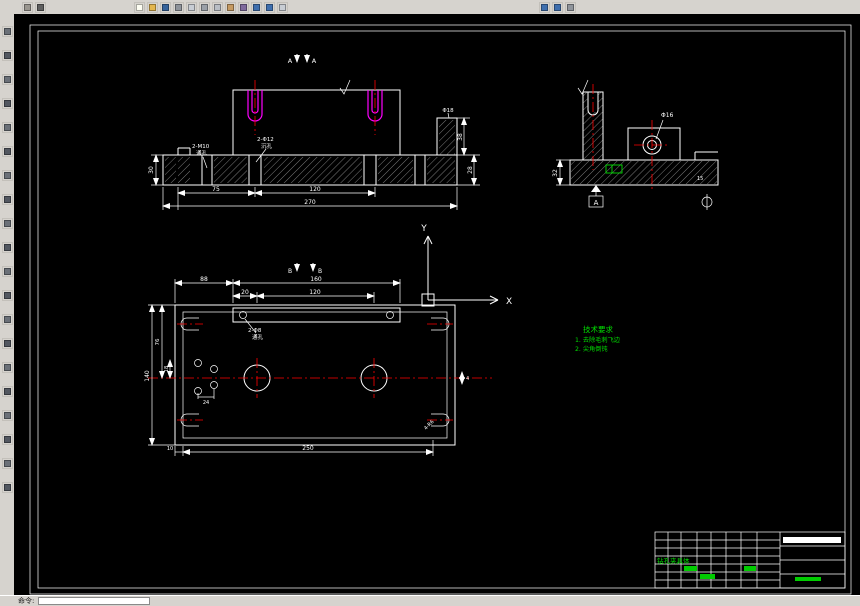  Describe the element at coordinates (27, 7) in the screenshot. I see `toolbar-grip-button` at that location.